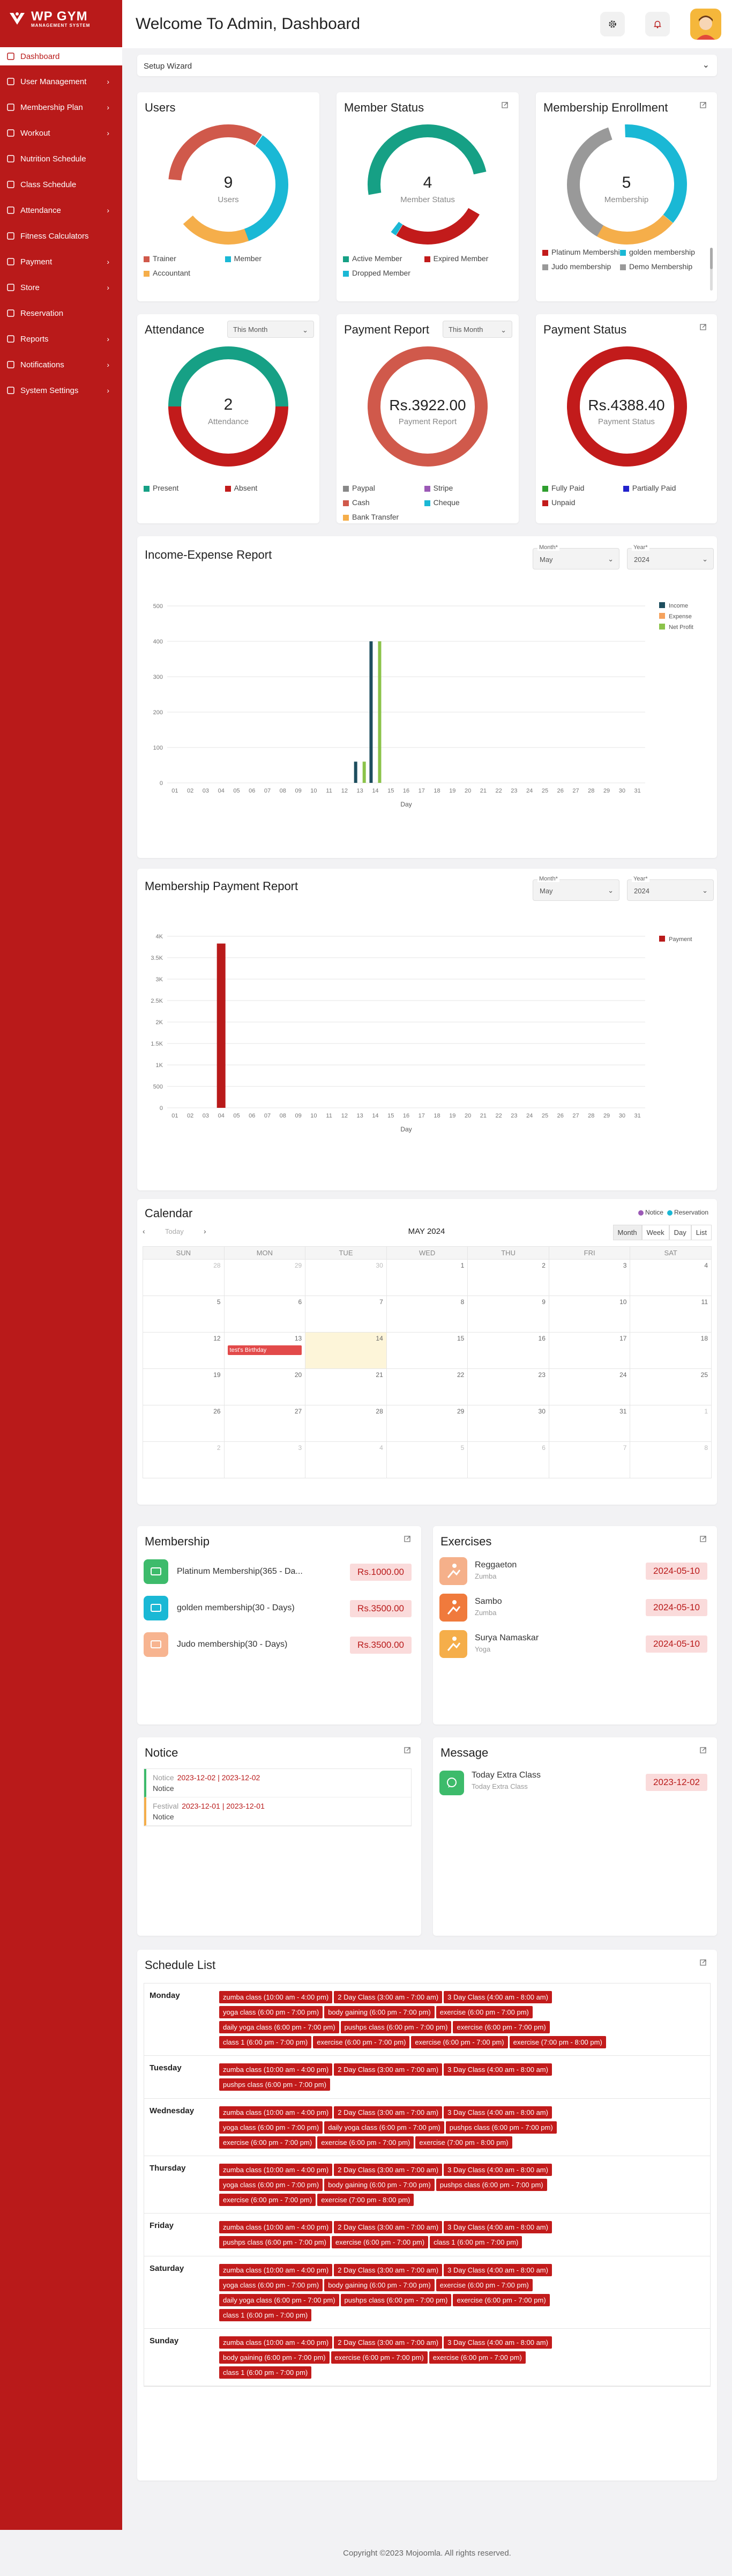 Image resolution: width=732 pixels, height=2576 pixels. What do you see at coordinates (271, 2285) in the screenshot?
I see `class-tag: yoga class (6:00 pm - 7:00 pm)` at bounding box center [271, 2285].